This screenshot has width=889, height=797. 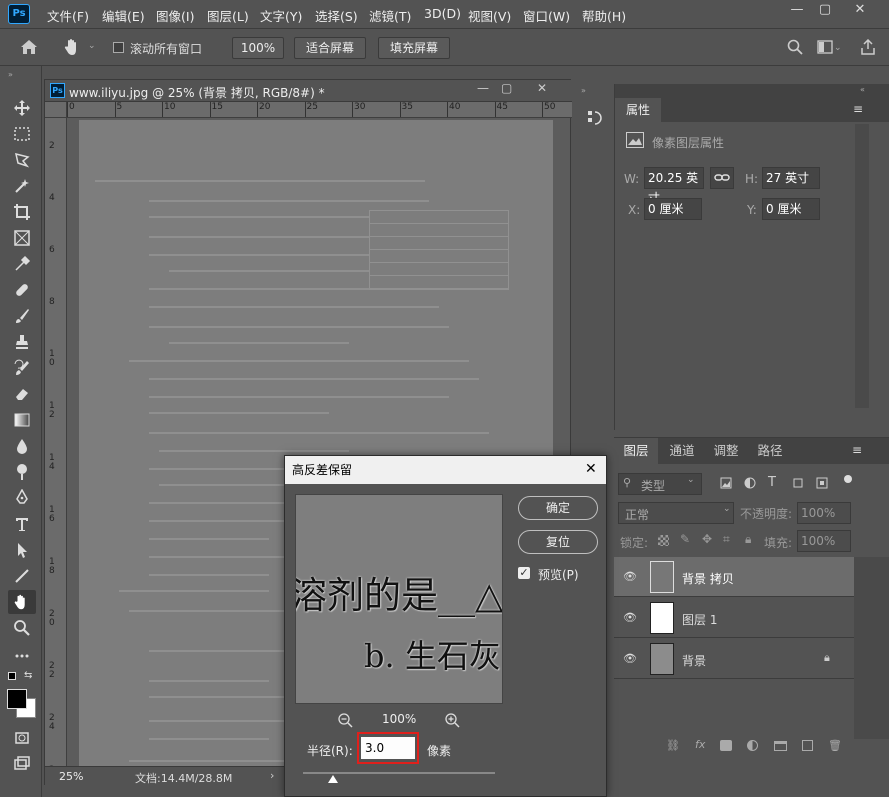 I want to click on tab-properties: 属性, so click(x=638, y=110).